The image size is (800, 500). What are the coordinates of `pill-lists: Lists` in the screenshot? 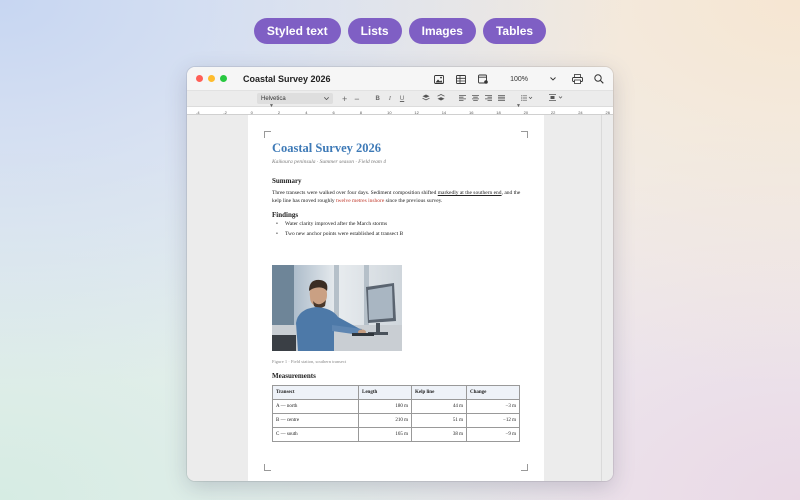 It's located at (374, 31).